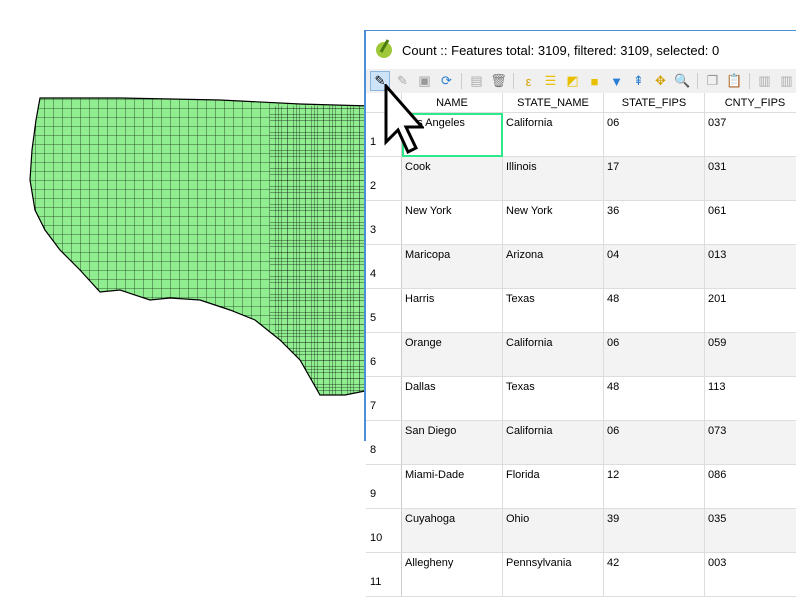 The width and height of the screenshot is (796, 597). What do you see at coordinates (384, 223) in the screenshot?
I see `row-number: 3` at bounding box center [384, 223].